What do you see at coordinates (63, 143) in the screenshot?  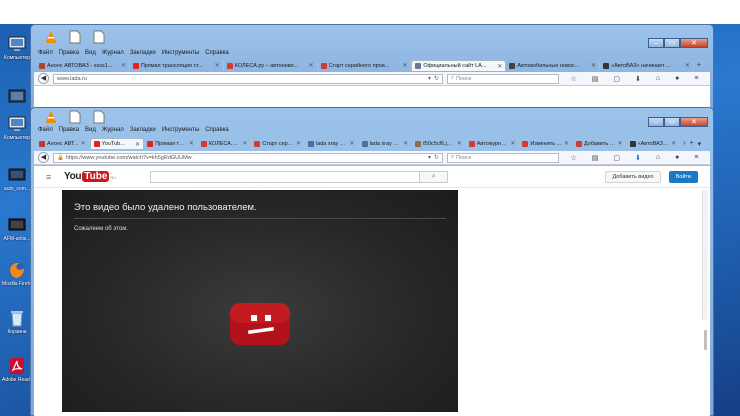 I see `tab: Анонс АВТ... ✕` at bounding box center [63, 143].